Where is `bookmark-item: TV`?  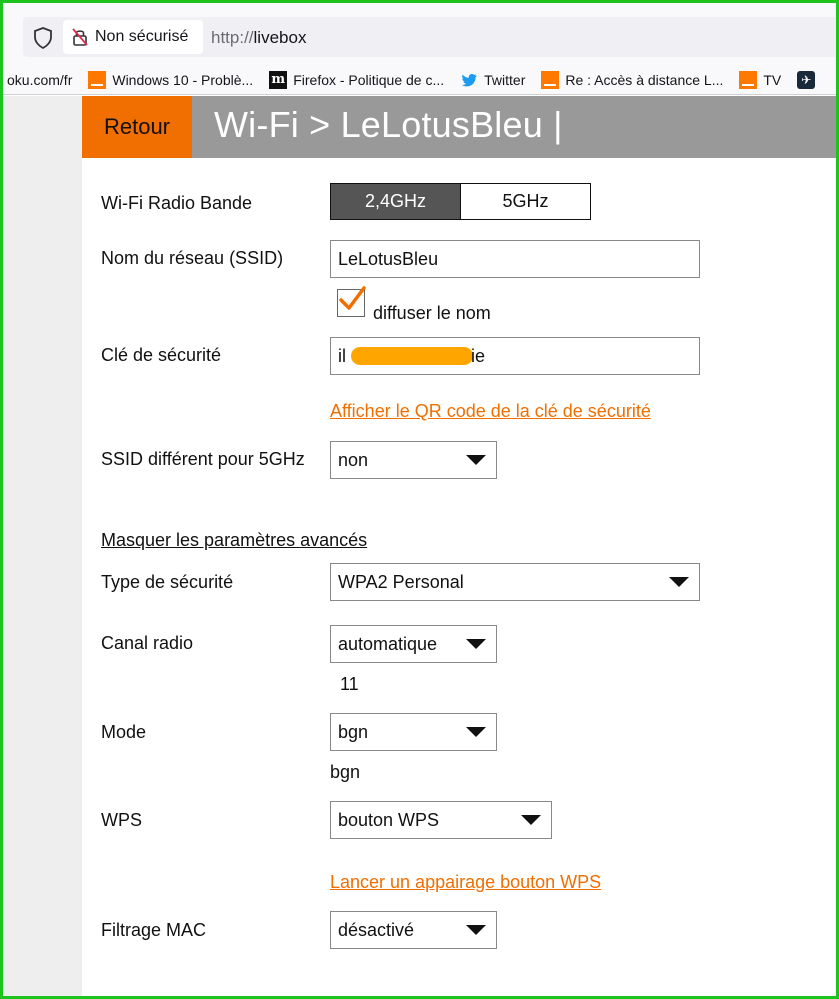
bookmark-item: TV is located at coordinates (760, 79).